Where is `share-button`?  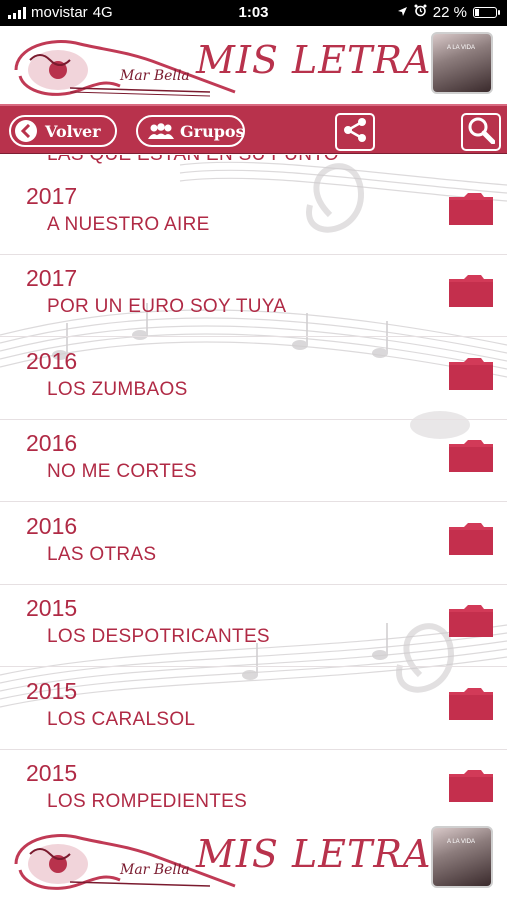
share-button is located at coordinates (355, 132).